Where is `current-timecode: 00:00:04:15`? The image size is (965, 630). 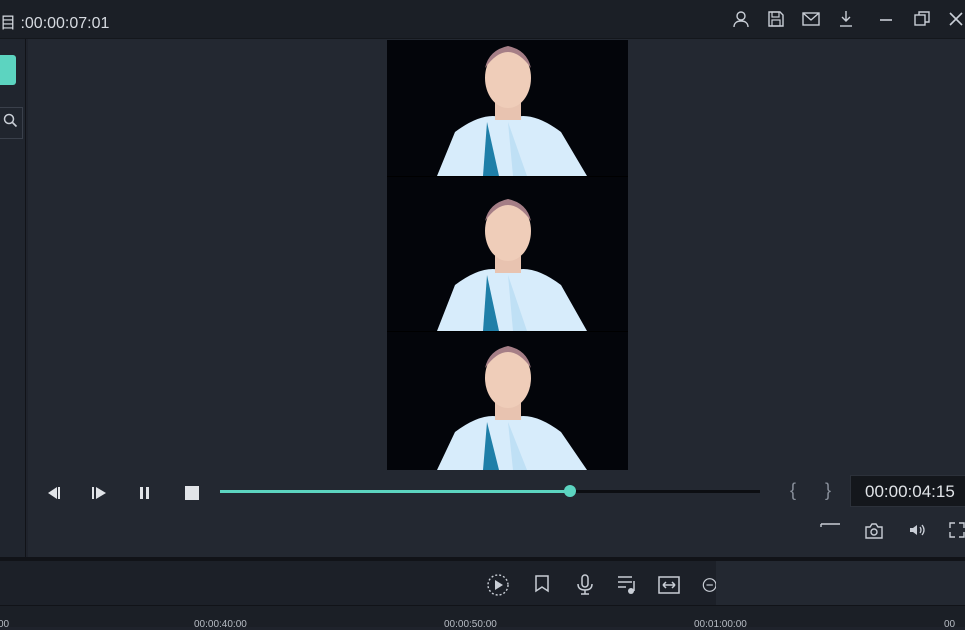
current-timecode: 00:00:04:15 is located at coordinates (907, 491).